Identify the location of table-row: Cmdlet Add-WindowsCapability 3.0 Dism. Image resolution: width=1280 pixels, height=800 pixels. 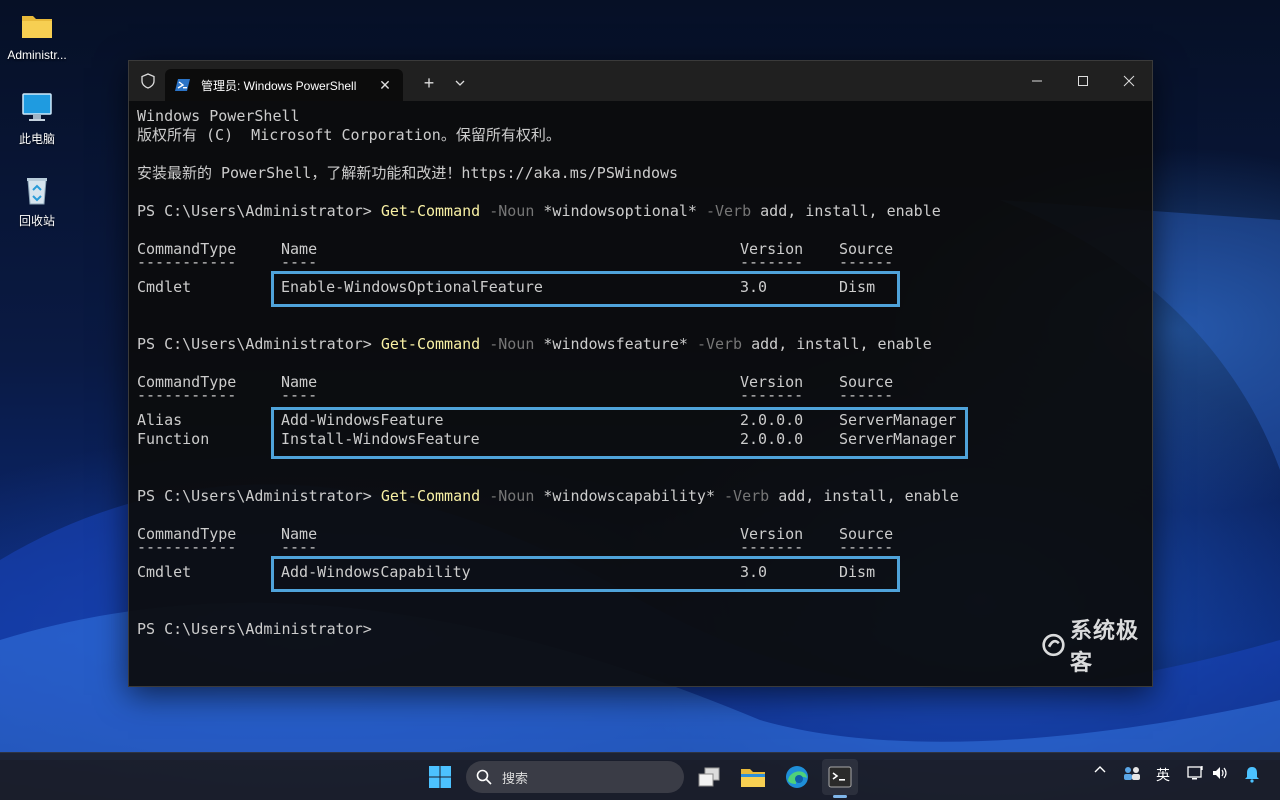
(640, 572).